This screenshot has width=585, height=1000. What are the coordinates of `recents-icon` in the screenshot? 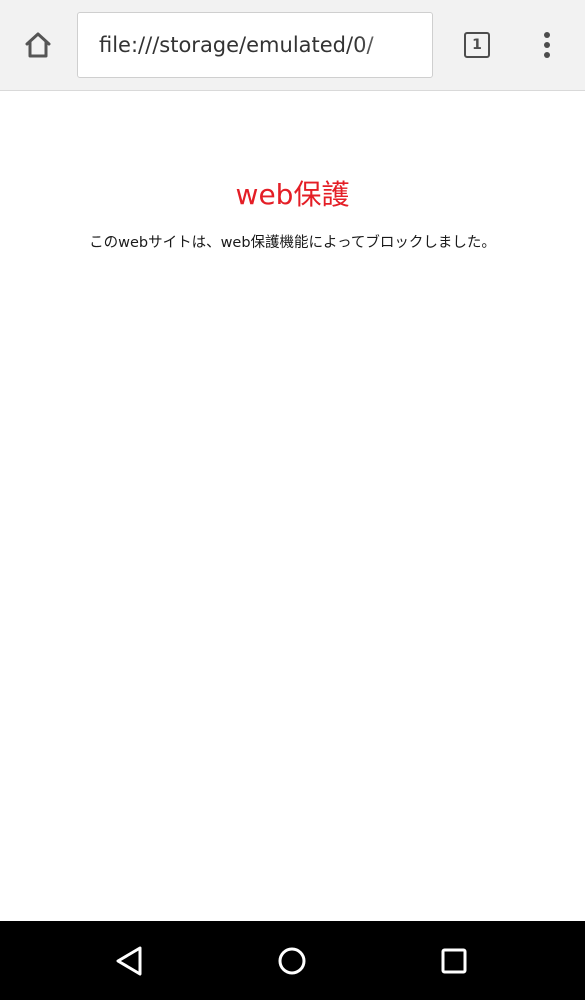 It's located at (454, 961).